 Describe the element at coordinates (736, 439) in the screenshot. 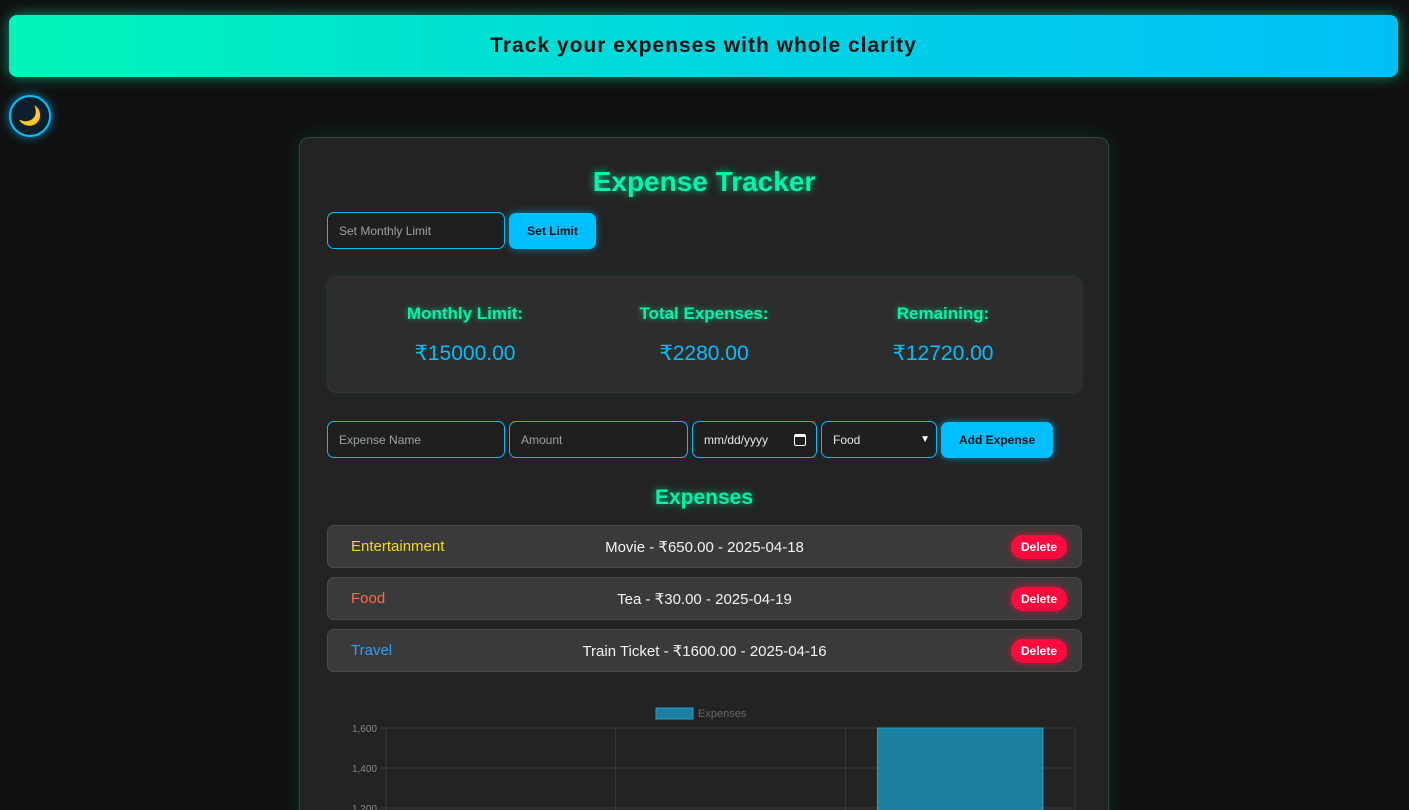

I see `date-placeholder: mm/dd/yyyy` at that location.